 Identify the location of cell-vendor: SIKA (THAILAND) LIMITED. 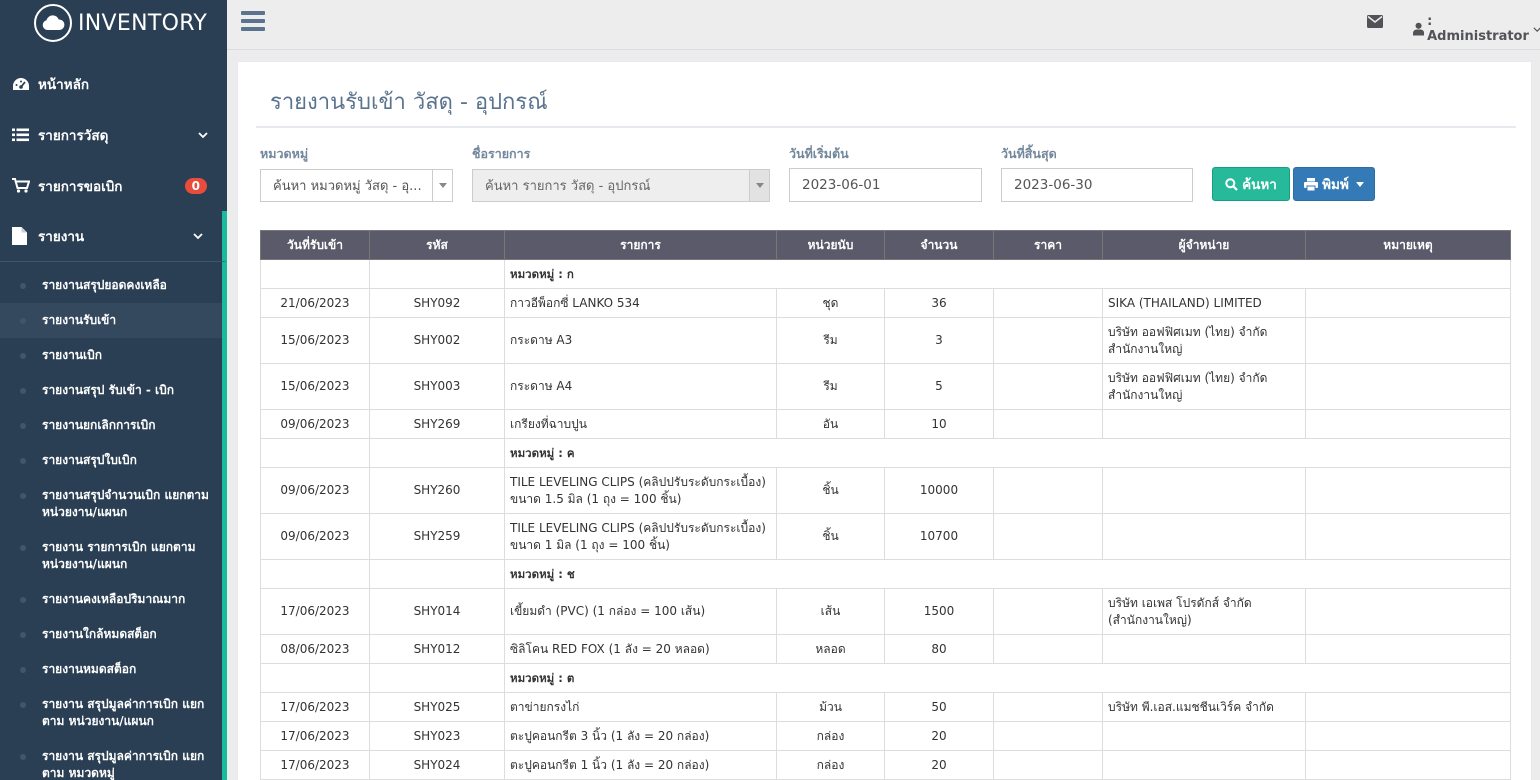
(1204, 303).